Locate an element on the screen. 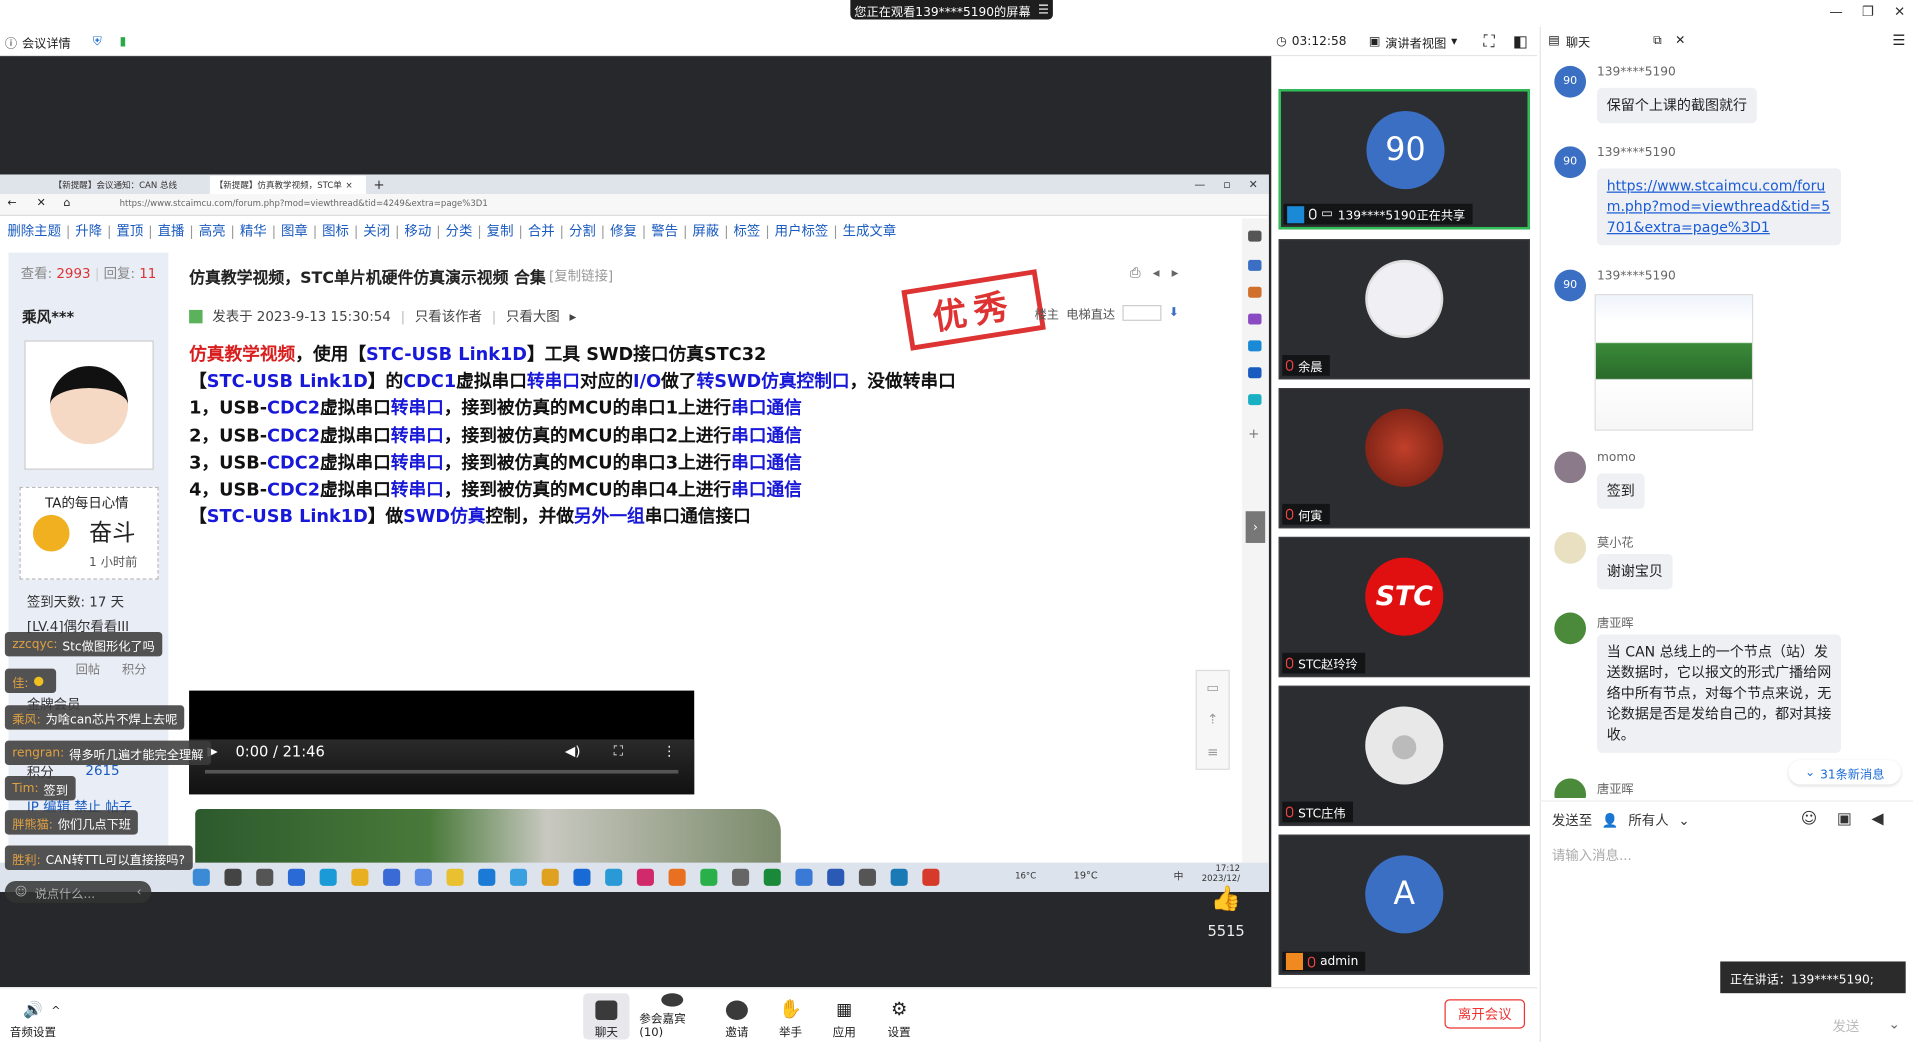 Image resolution: width=1913 pixels, height=1042 pixels. meeting-info-button: ⓘ 会议详情 is located at coordinates (38, 42).